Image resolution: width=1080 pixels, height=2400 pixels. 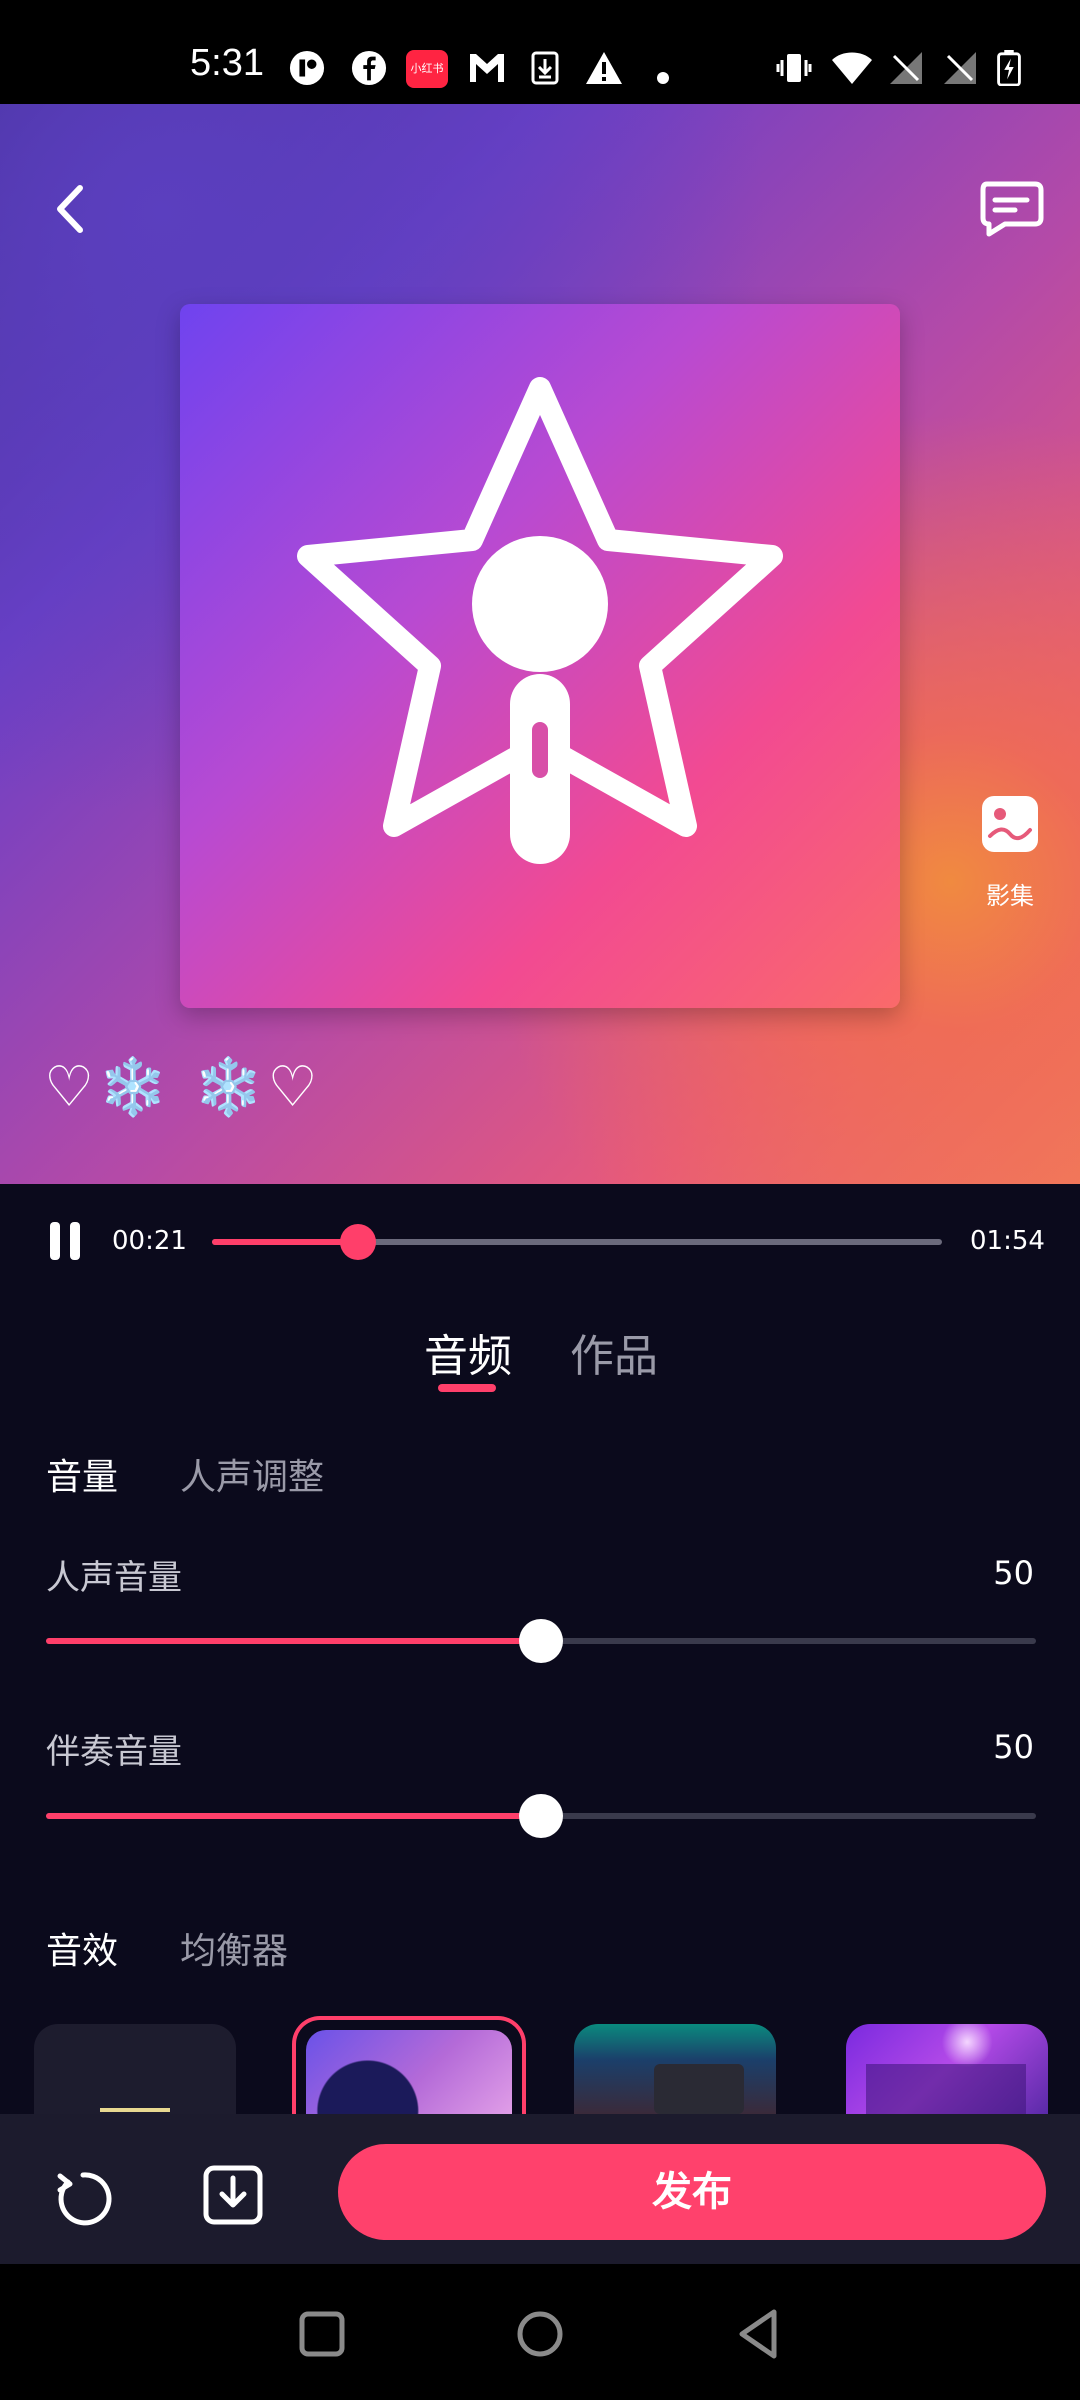 I want to click on current-time: 00:21, so click(x=149, y=1241).